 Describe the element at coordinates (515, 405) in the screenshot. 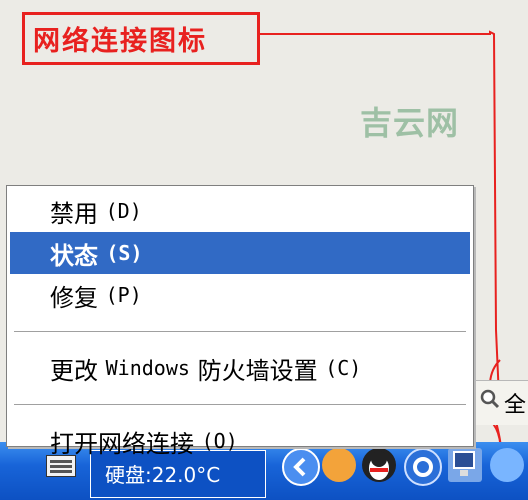

I see `search-label: 全` at that location.